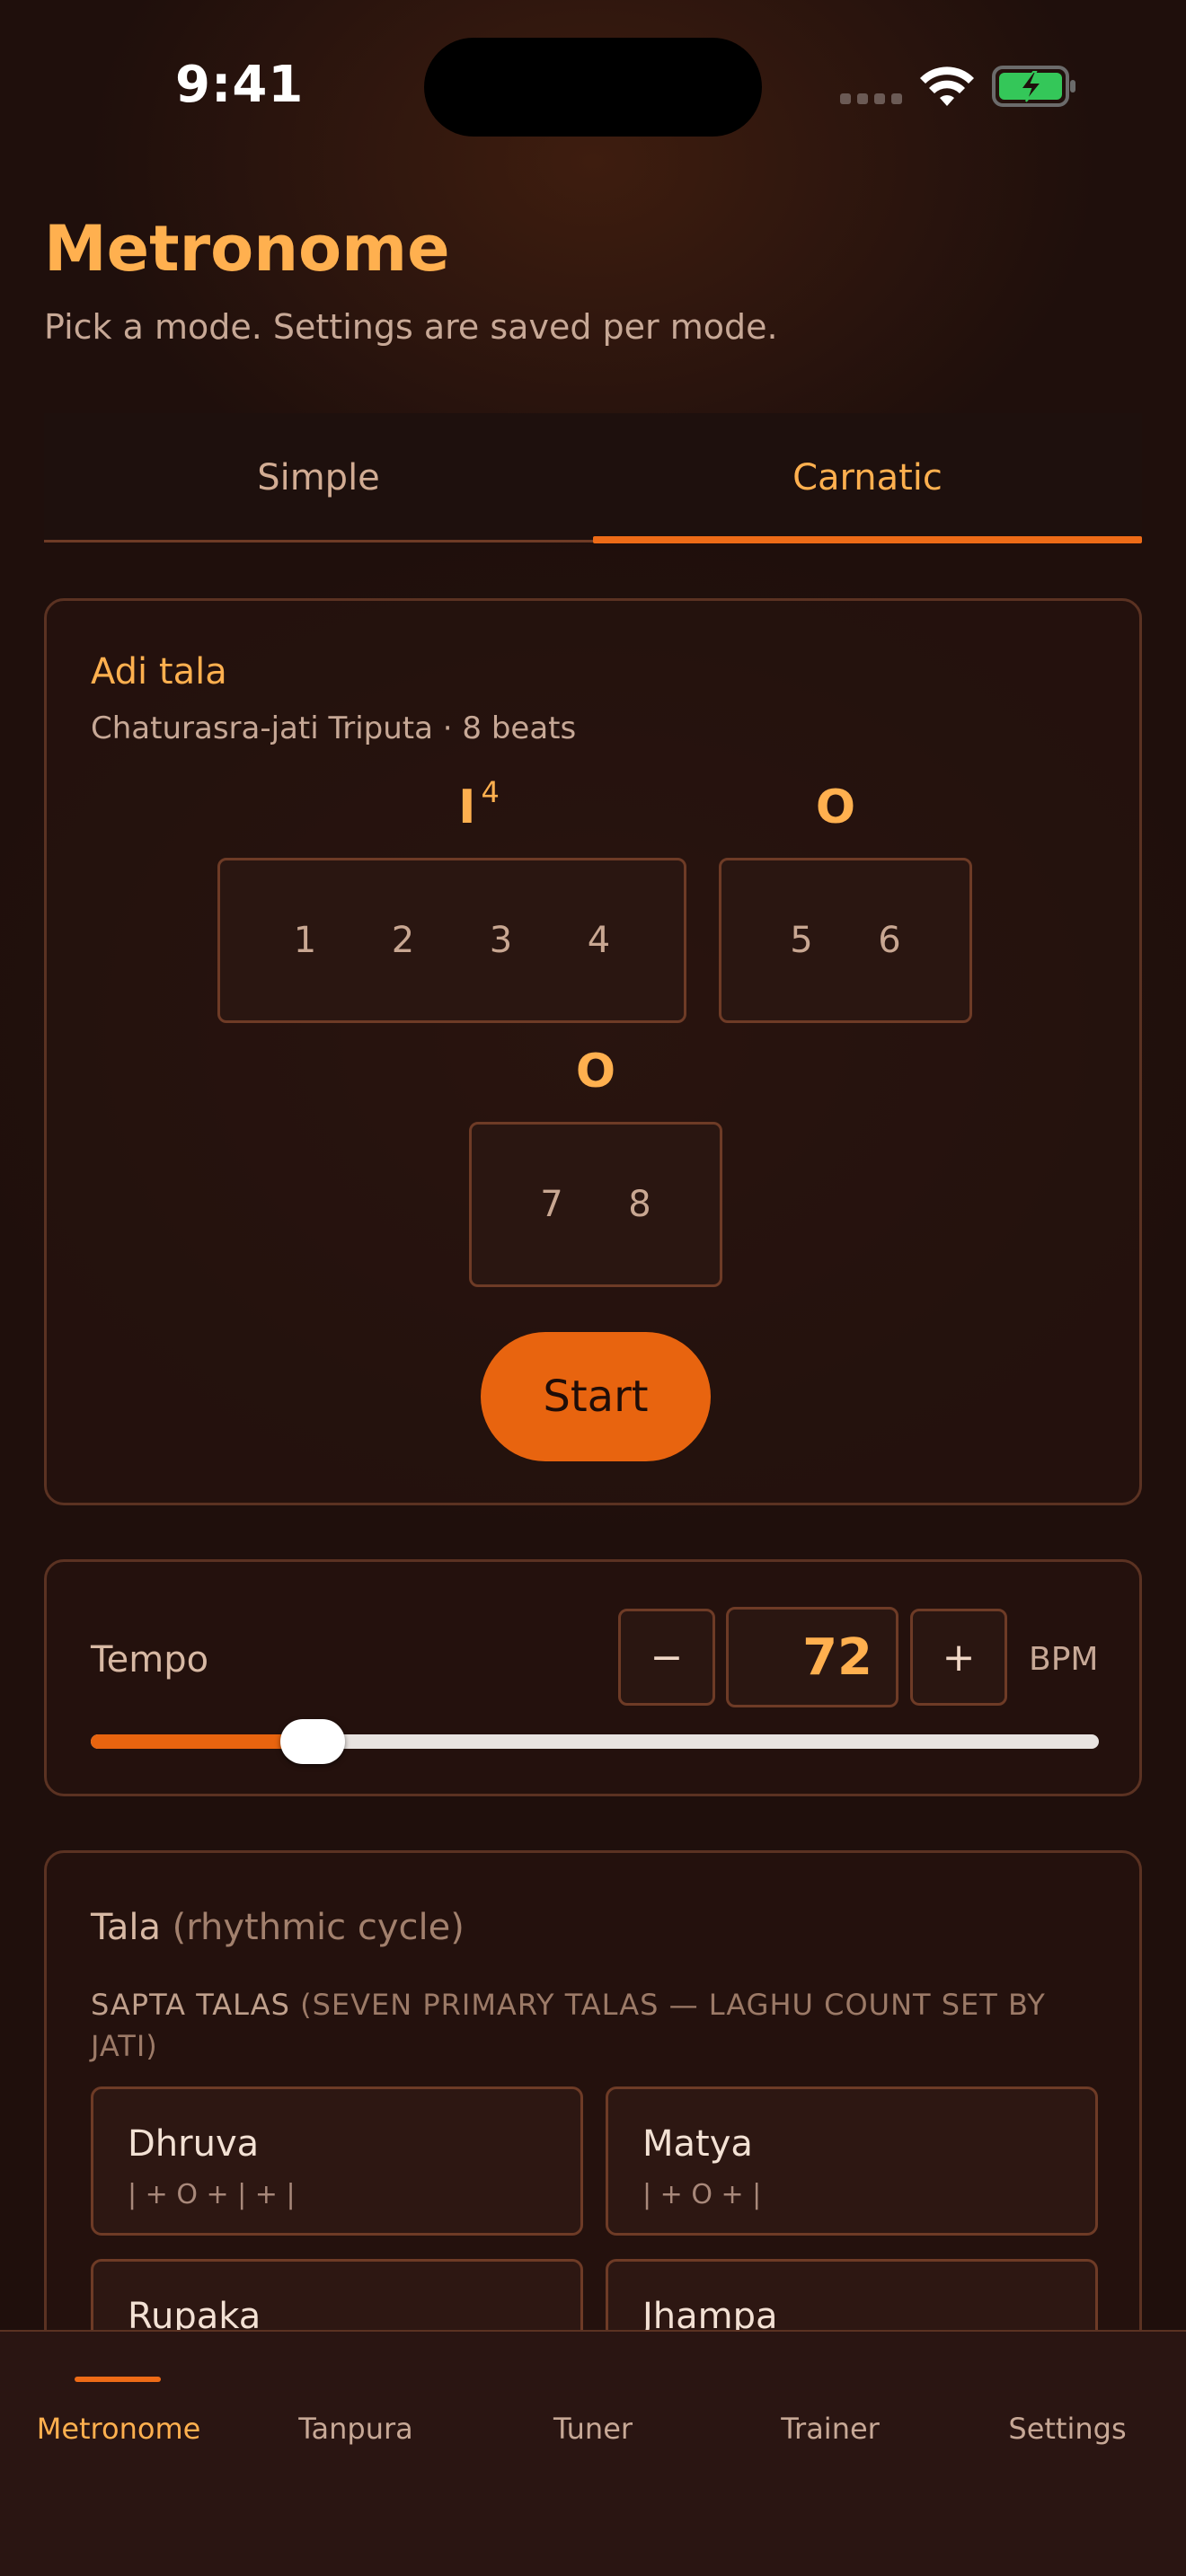  Describe the element at coordinates (337, 2161) in the screenshot. I see `tala-option-dhruva: Dhruva | + O + | + |` at that location.